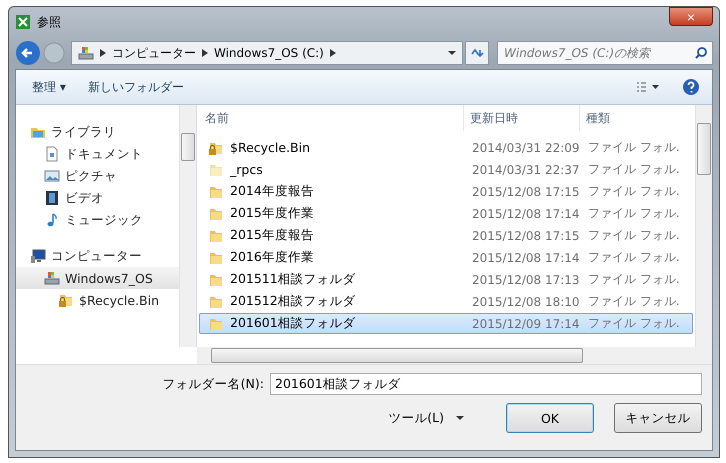 This screenshot has height=463, width=726. I want to click on help-button, so click(691, 87).